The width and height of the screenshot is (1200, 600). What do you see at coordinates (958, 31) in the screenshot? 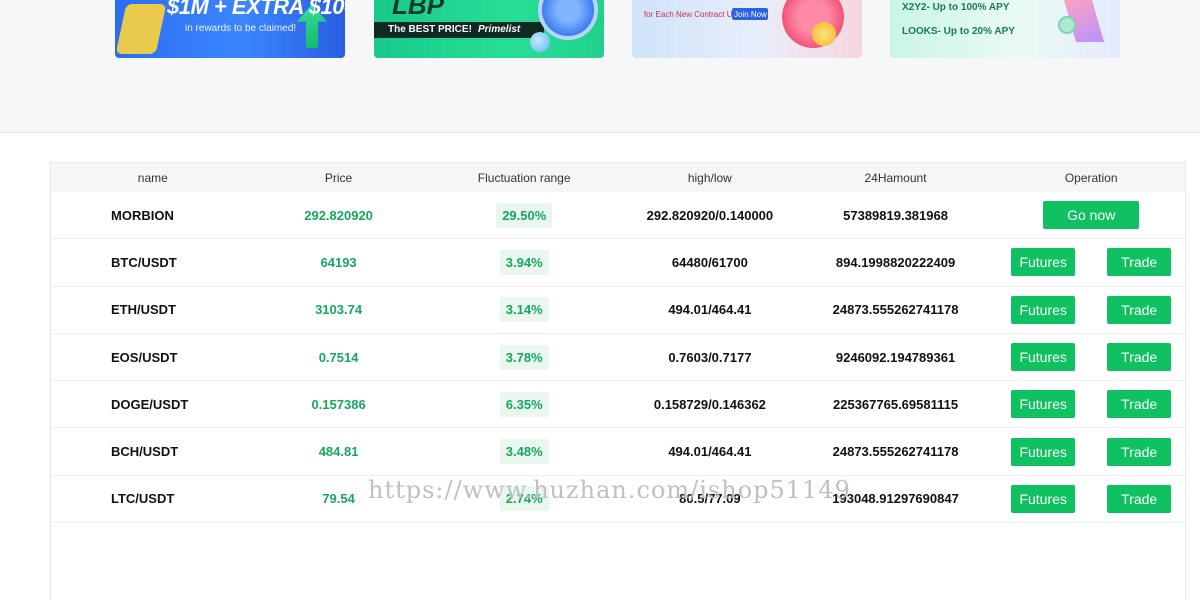
I see `banner-apy-line-2: LOOKS- Up to 20% APY` at bounding box center [958, 31].